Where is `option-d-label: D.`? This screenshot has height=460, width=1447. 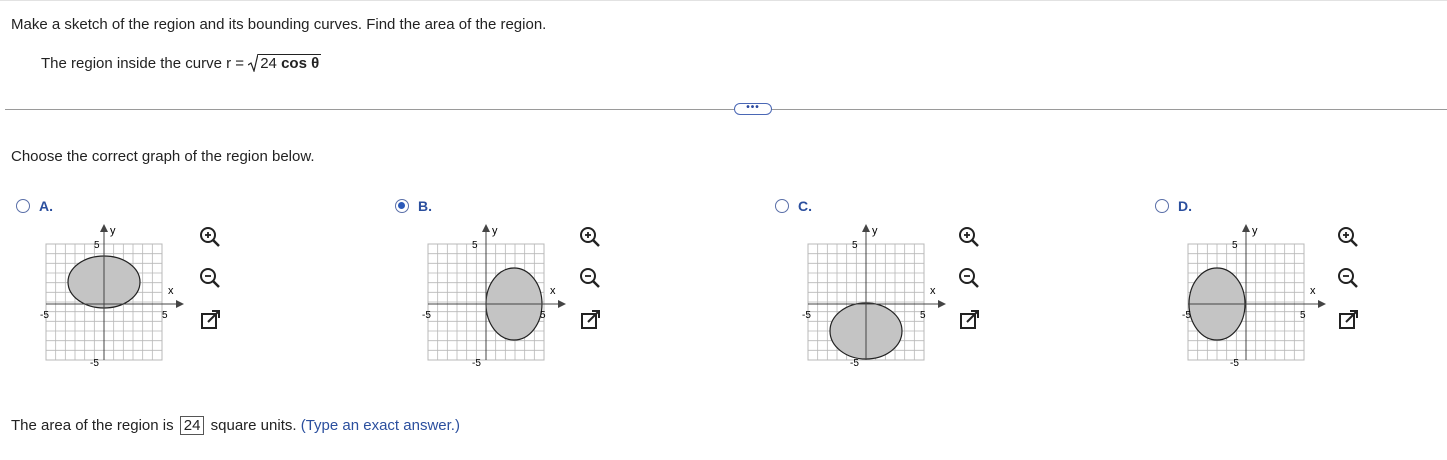 option-d-label: D. is located at coordinates (1185, 206).